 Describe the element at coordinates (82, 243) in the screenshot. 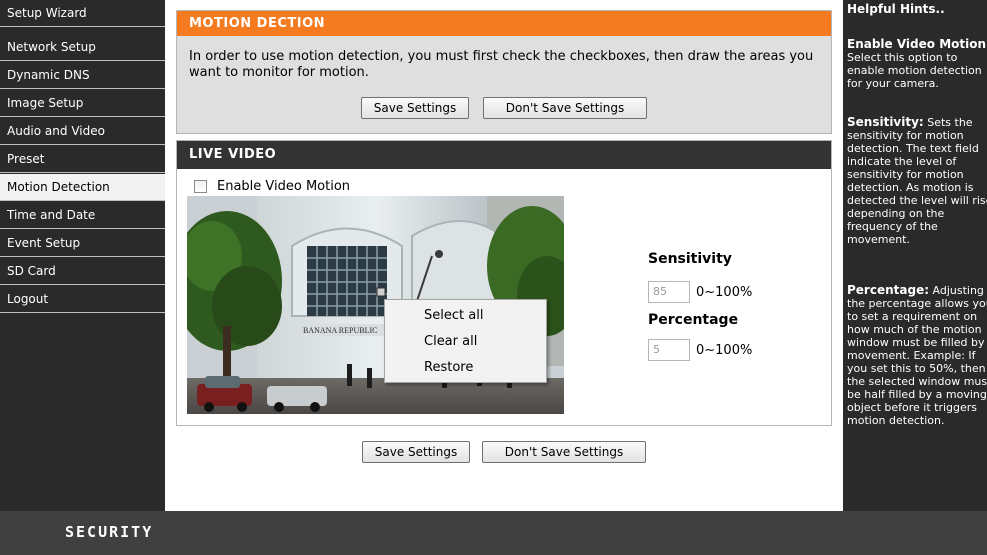

I see `sidebar-item-event-setup: Event Setup` at that location.